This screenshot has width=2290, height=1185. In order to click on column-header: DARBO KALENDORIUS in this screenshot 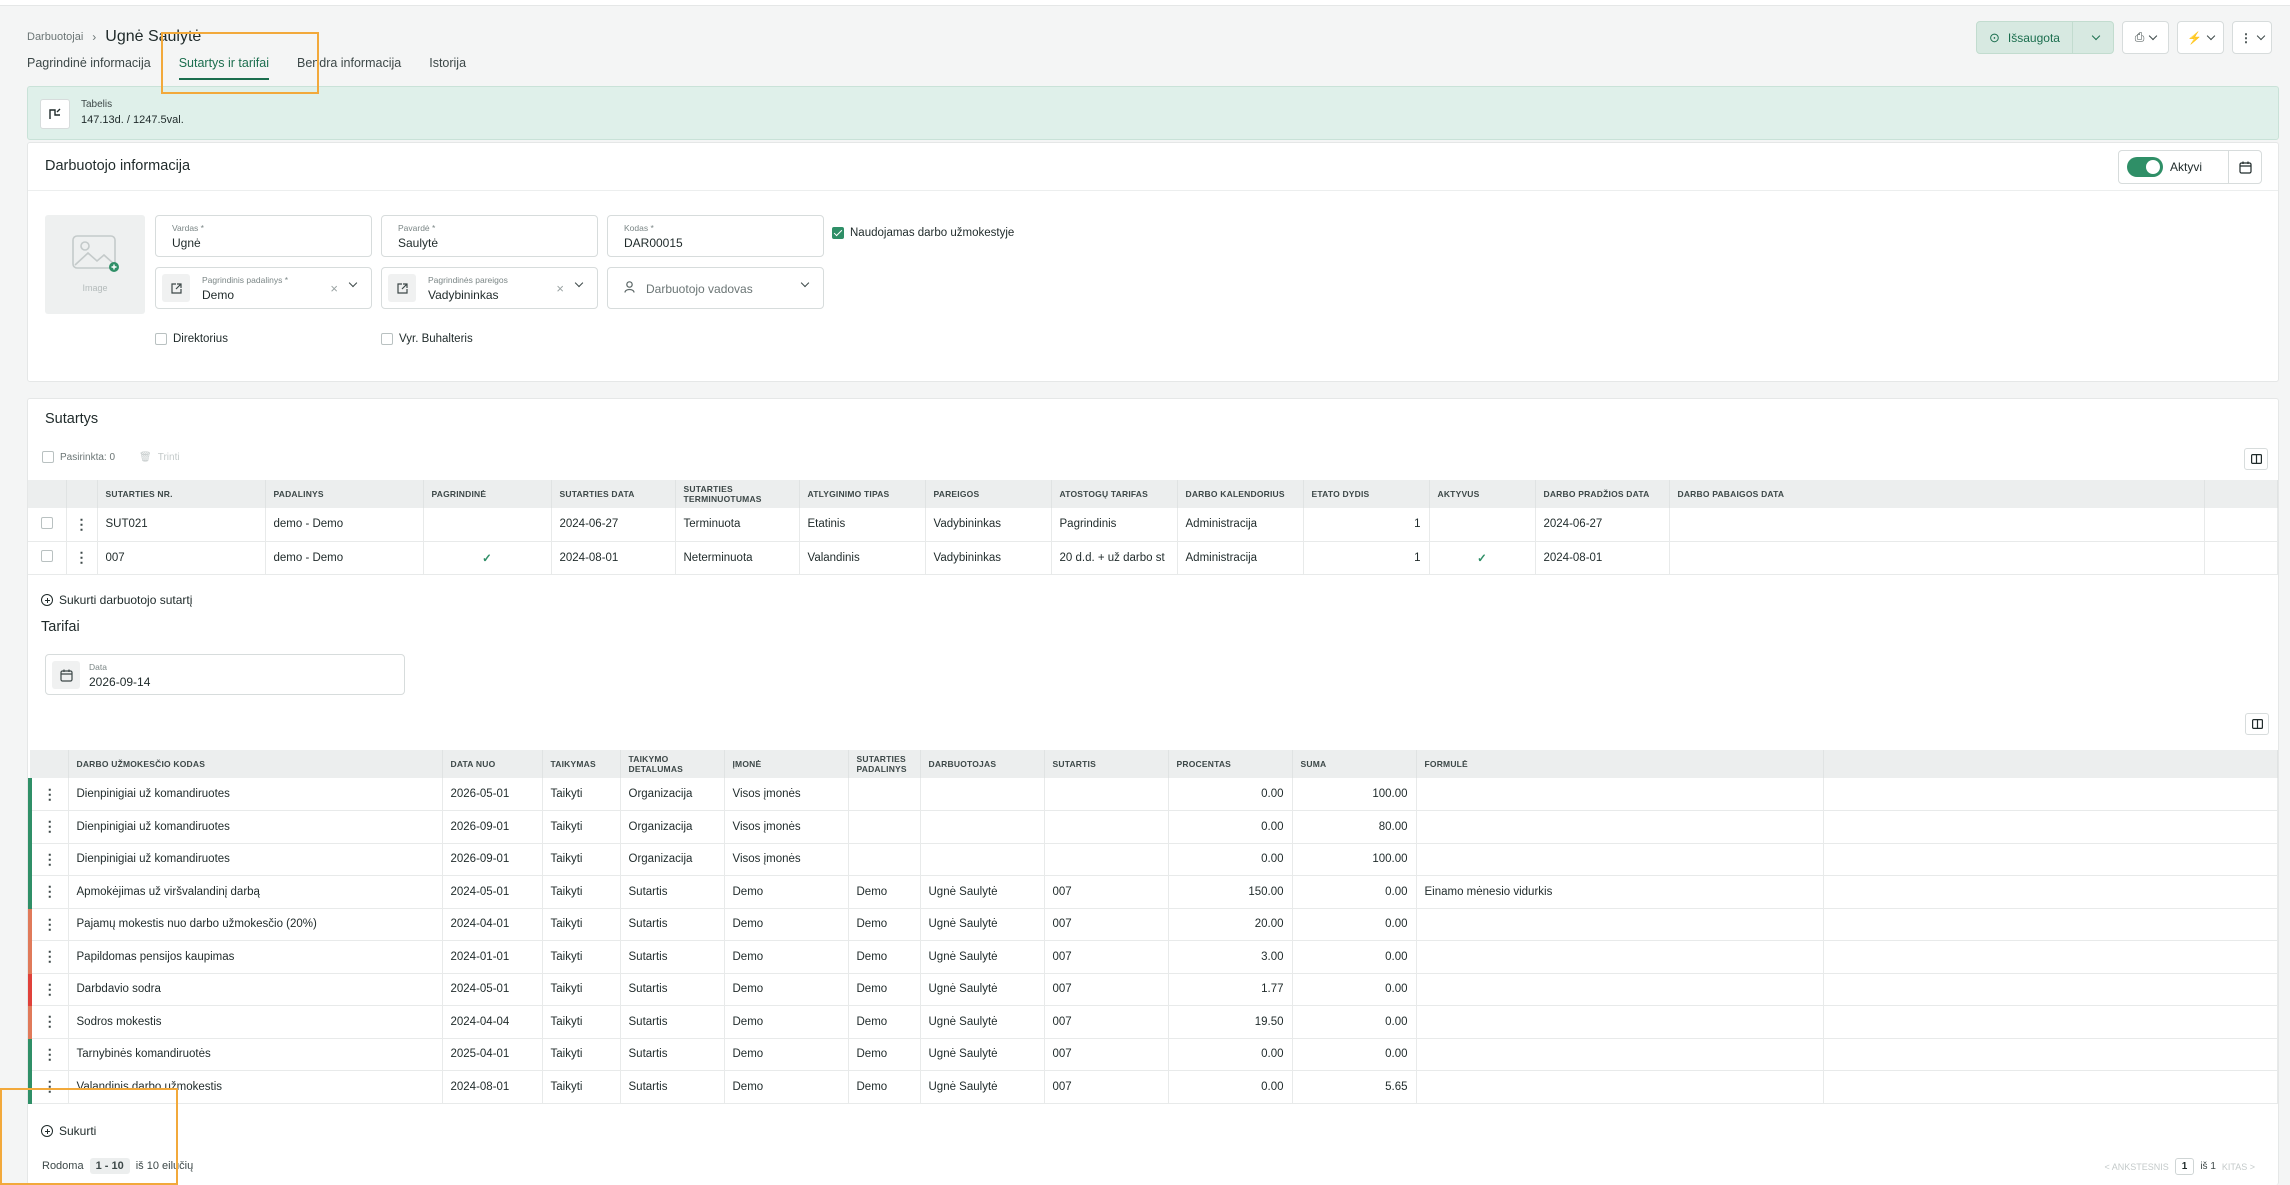, I will do `click(1240, 494)`.